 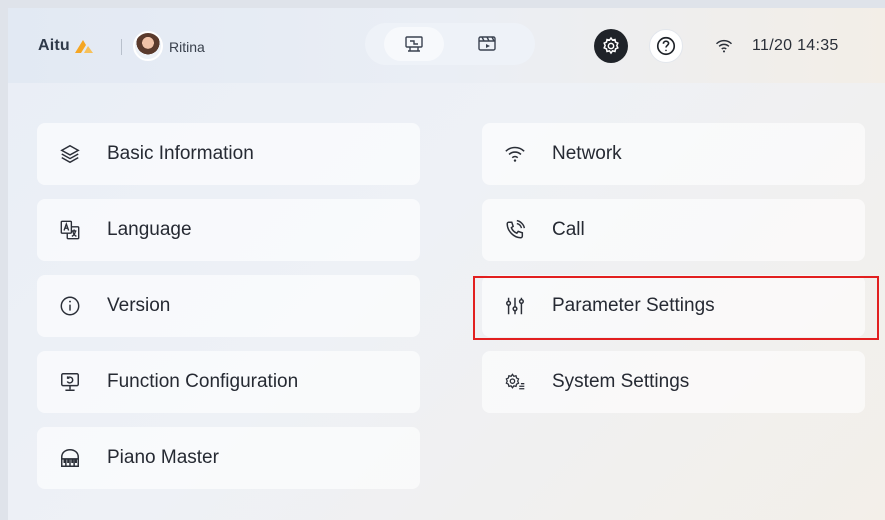 What do you see at coordinates (228, 458) in the screenshot?
I see `menu-piano-master: Piano Master` at bounding box center [228, 458].